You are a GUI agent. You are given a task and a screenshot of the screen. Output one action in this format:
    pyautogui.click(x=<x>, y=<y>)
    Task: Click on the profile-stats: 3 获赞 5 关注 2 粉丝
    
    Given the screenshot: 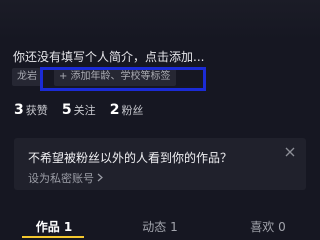 What is the action you would take?
    pyautogui.click(x=83, y=109)
    